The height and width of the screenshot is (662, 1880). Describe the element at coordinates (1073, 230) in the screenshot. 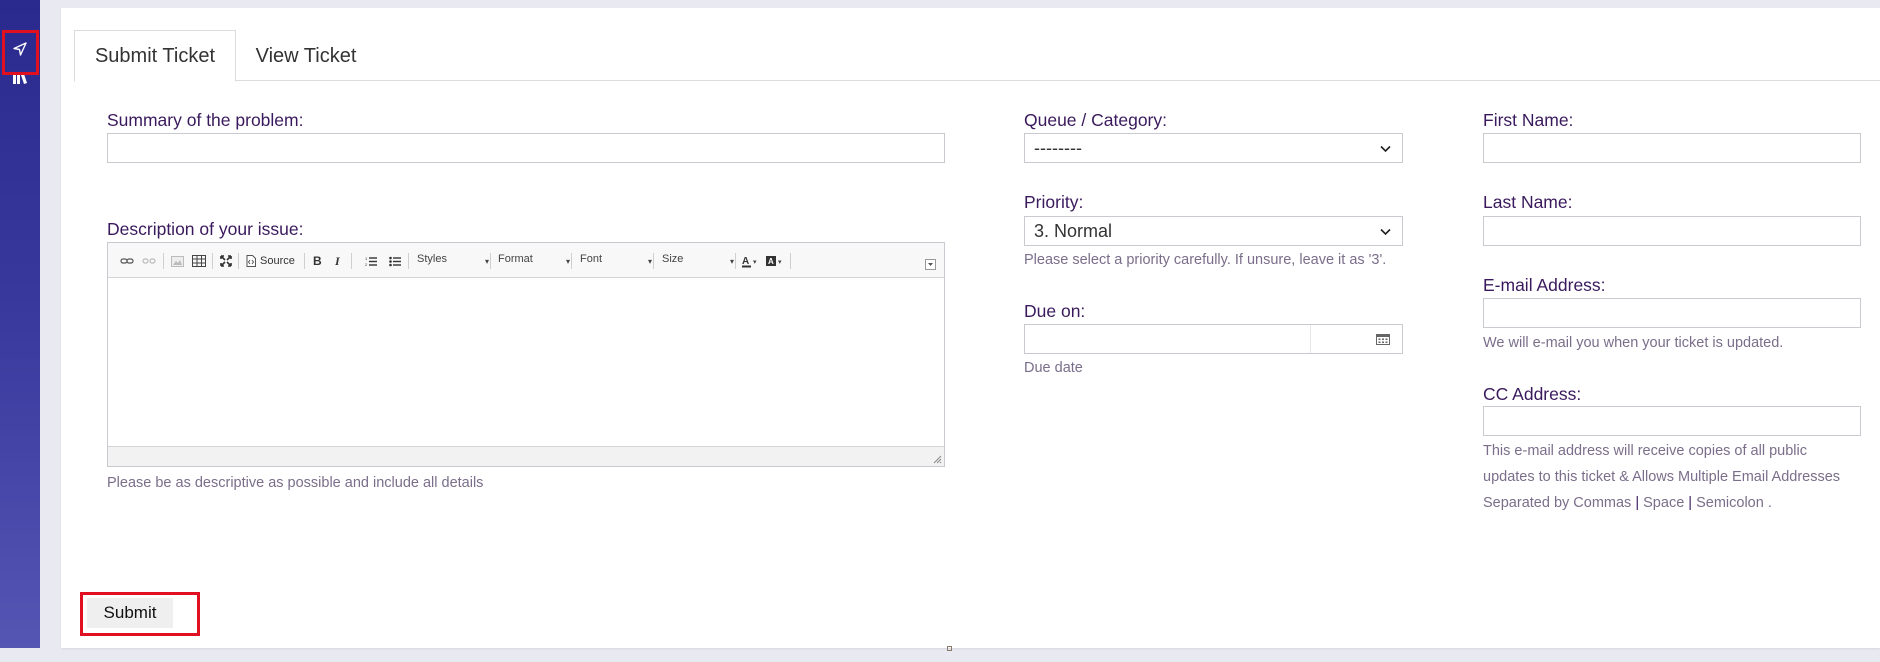

I see `priority-value: 3. Normal` at that location.